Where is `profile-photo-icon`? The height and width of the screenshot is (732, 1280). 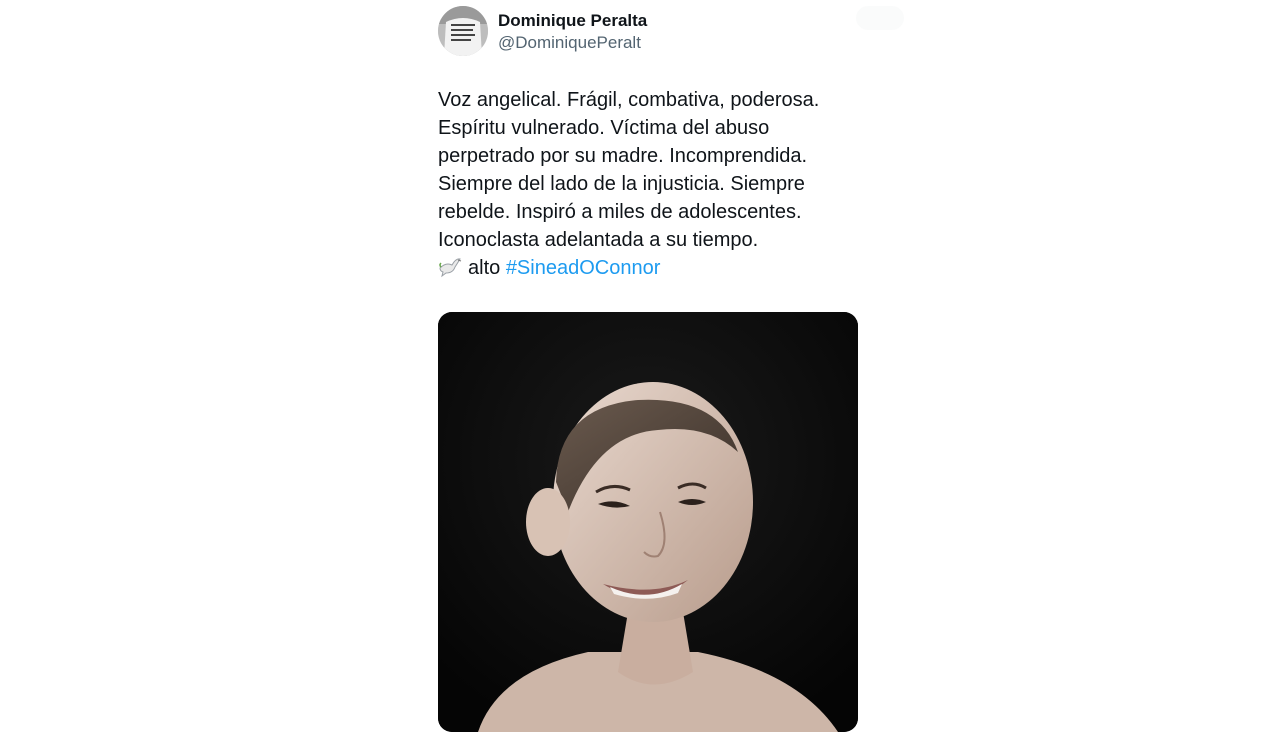 profile-photo-icon is located at coordinates (463, 31).